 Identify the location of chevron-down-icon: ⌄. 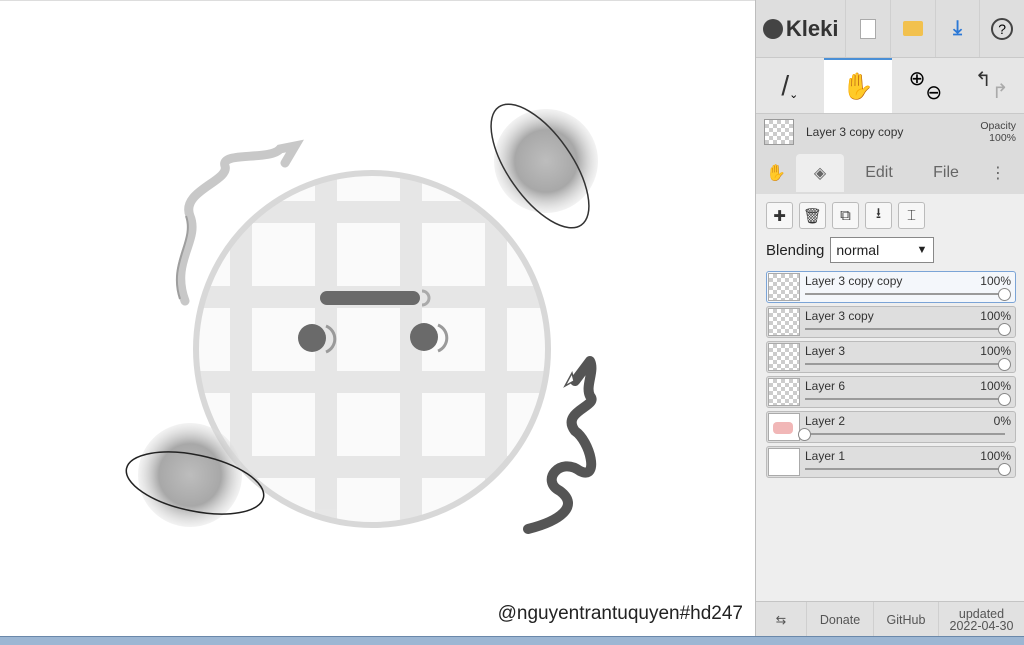
(793, 94).